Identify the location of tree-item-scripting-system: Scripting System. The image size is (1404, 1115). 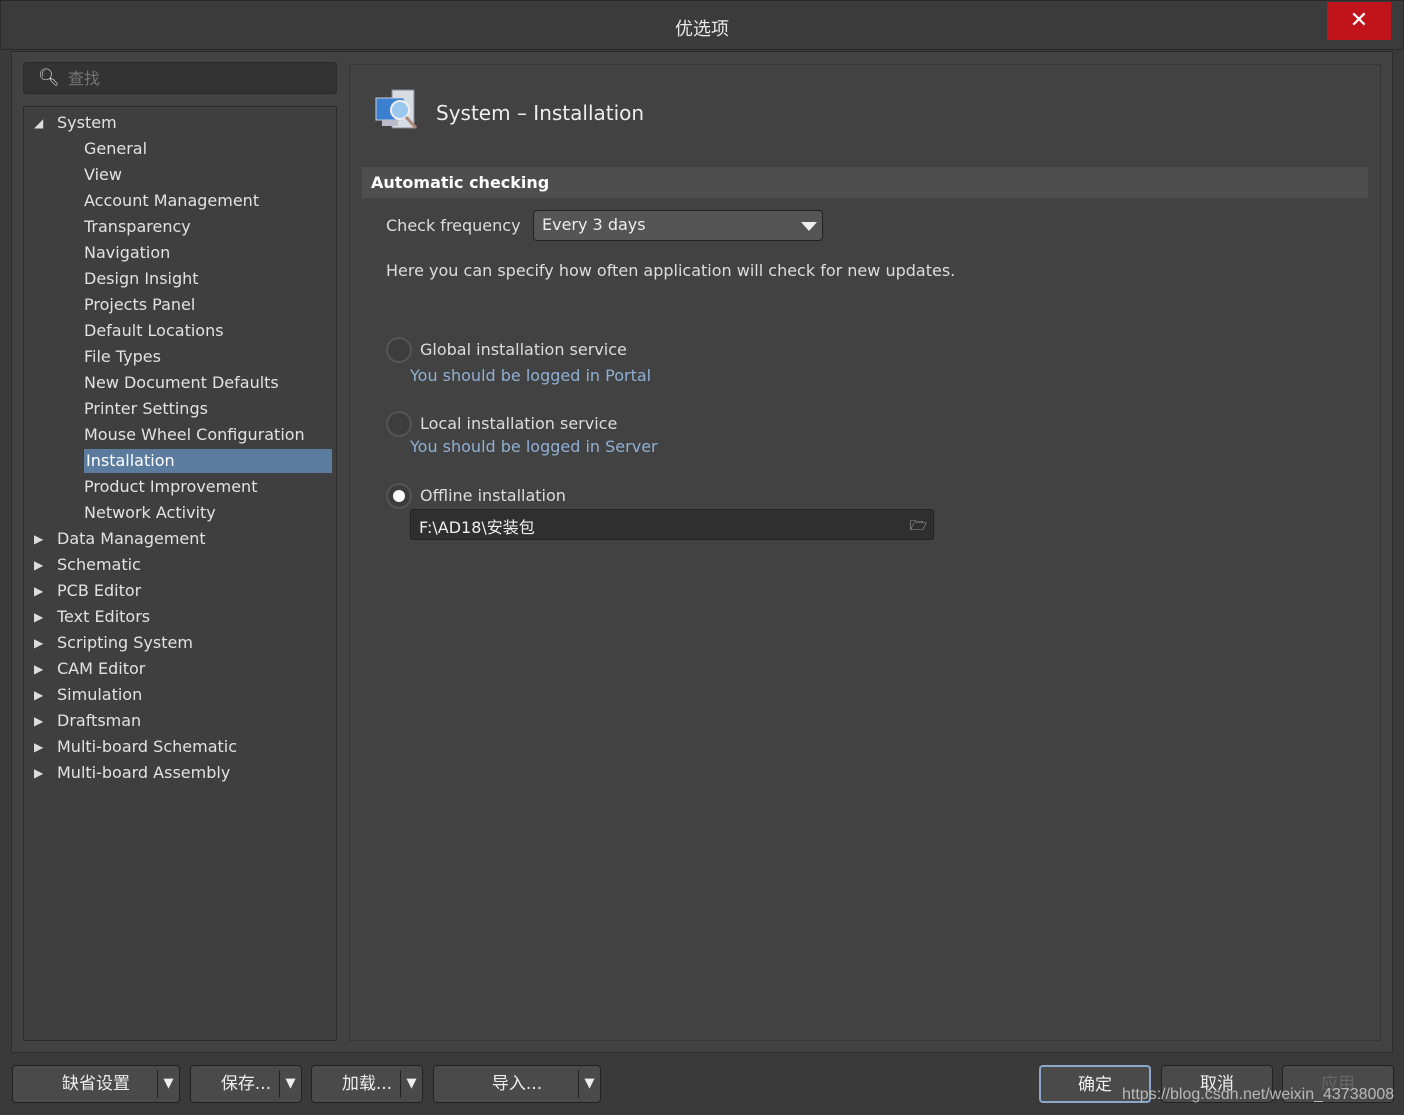
(125, 643).